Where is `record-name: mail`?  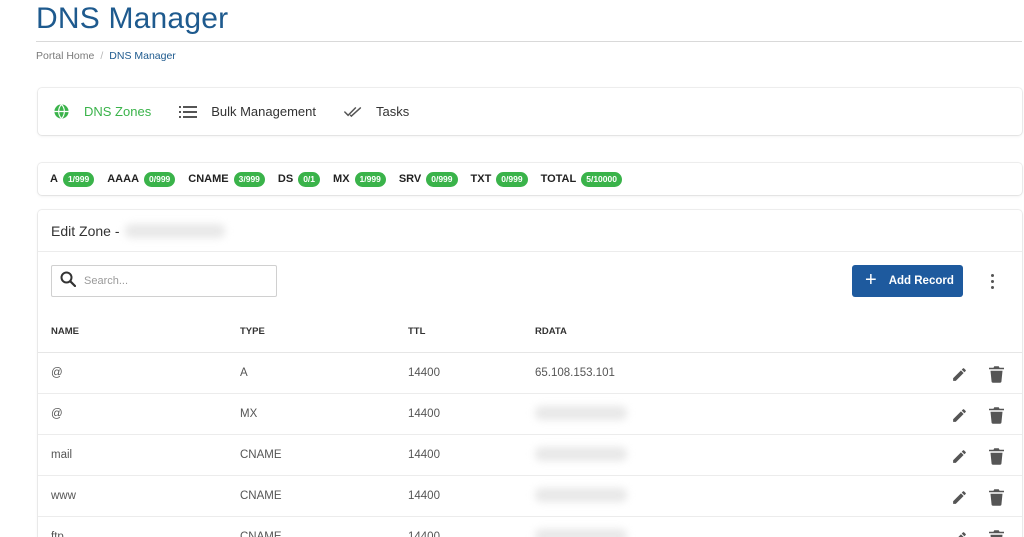
record-name: mail is located at coordinates (62, 455).